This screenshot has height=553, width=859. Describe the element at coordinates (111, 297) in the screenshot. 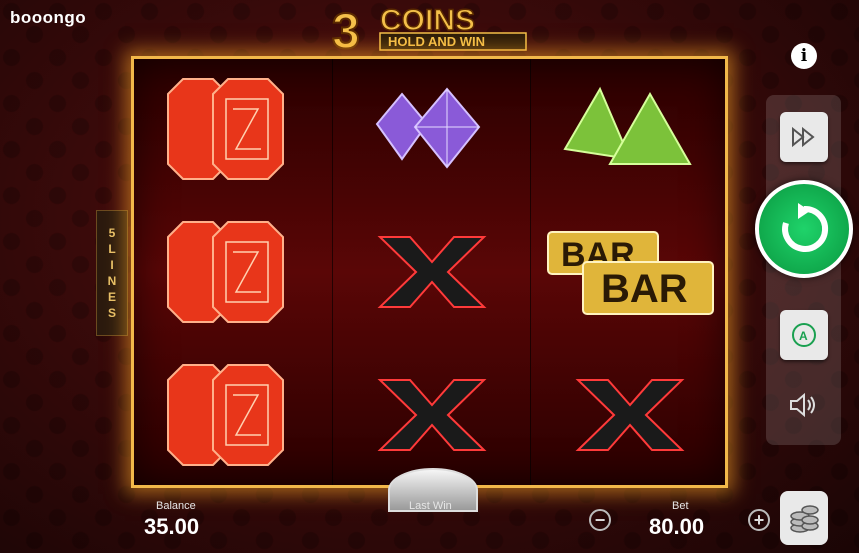

I see `lines-letter: E` at that location.